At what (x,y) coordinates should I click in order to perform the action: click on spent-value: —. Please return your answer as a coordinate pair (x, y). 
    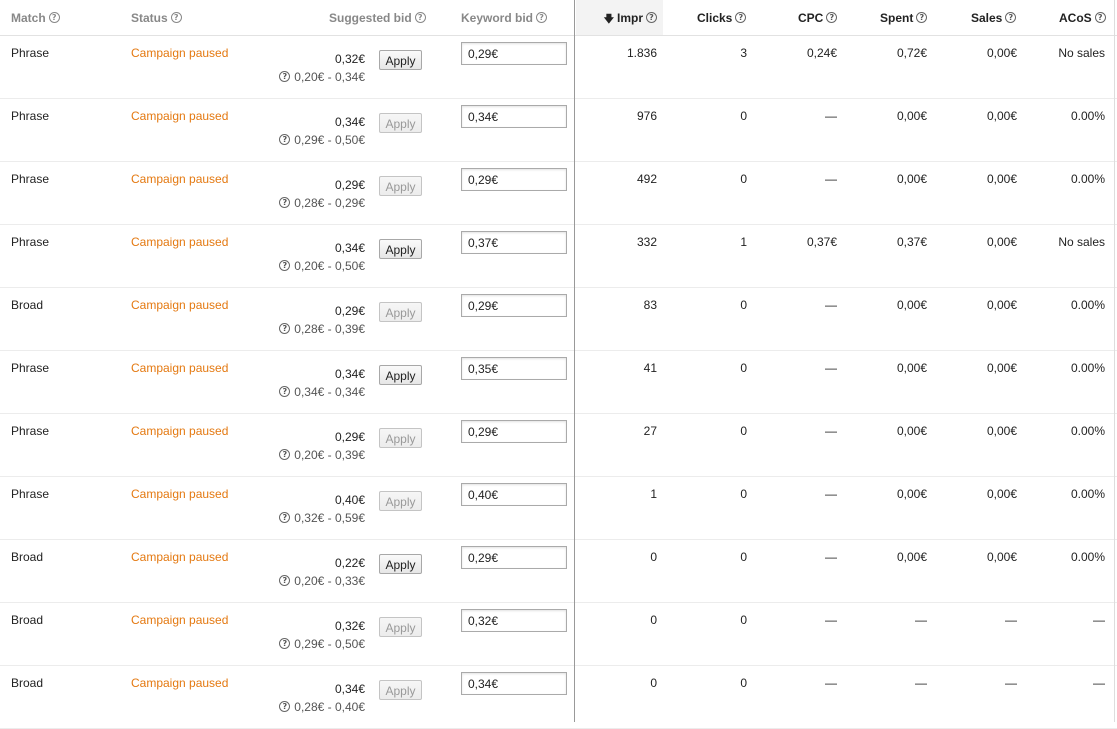
    Looking at the image, I should click on (921, 620).